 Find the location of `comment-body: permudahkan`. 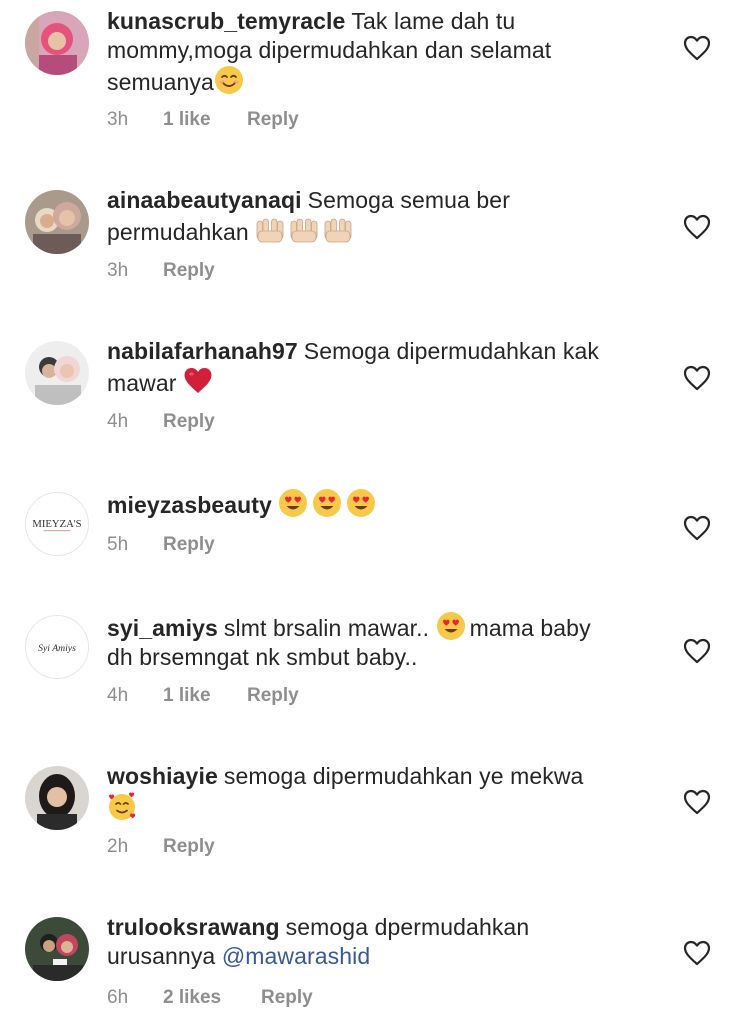

comment-body: permudahkan is located at coordinates (178, 232).